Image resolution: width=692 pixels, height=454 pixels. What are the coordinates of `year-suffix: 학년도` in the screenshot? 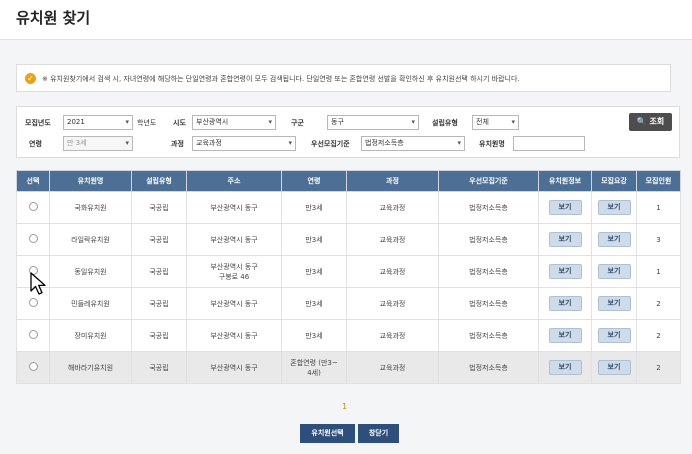 It's located at (147, 123).